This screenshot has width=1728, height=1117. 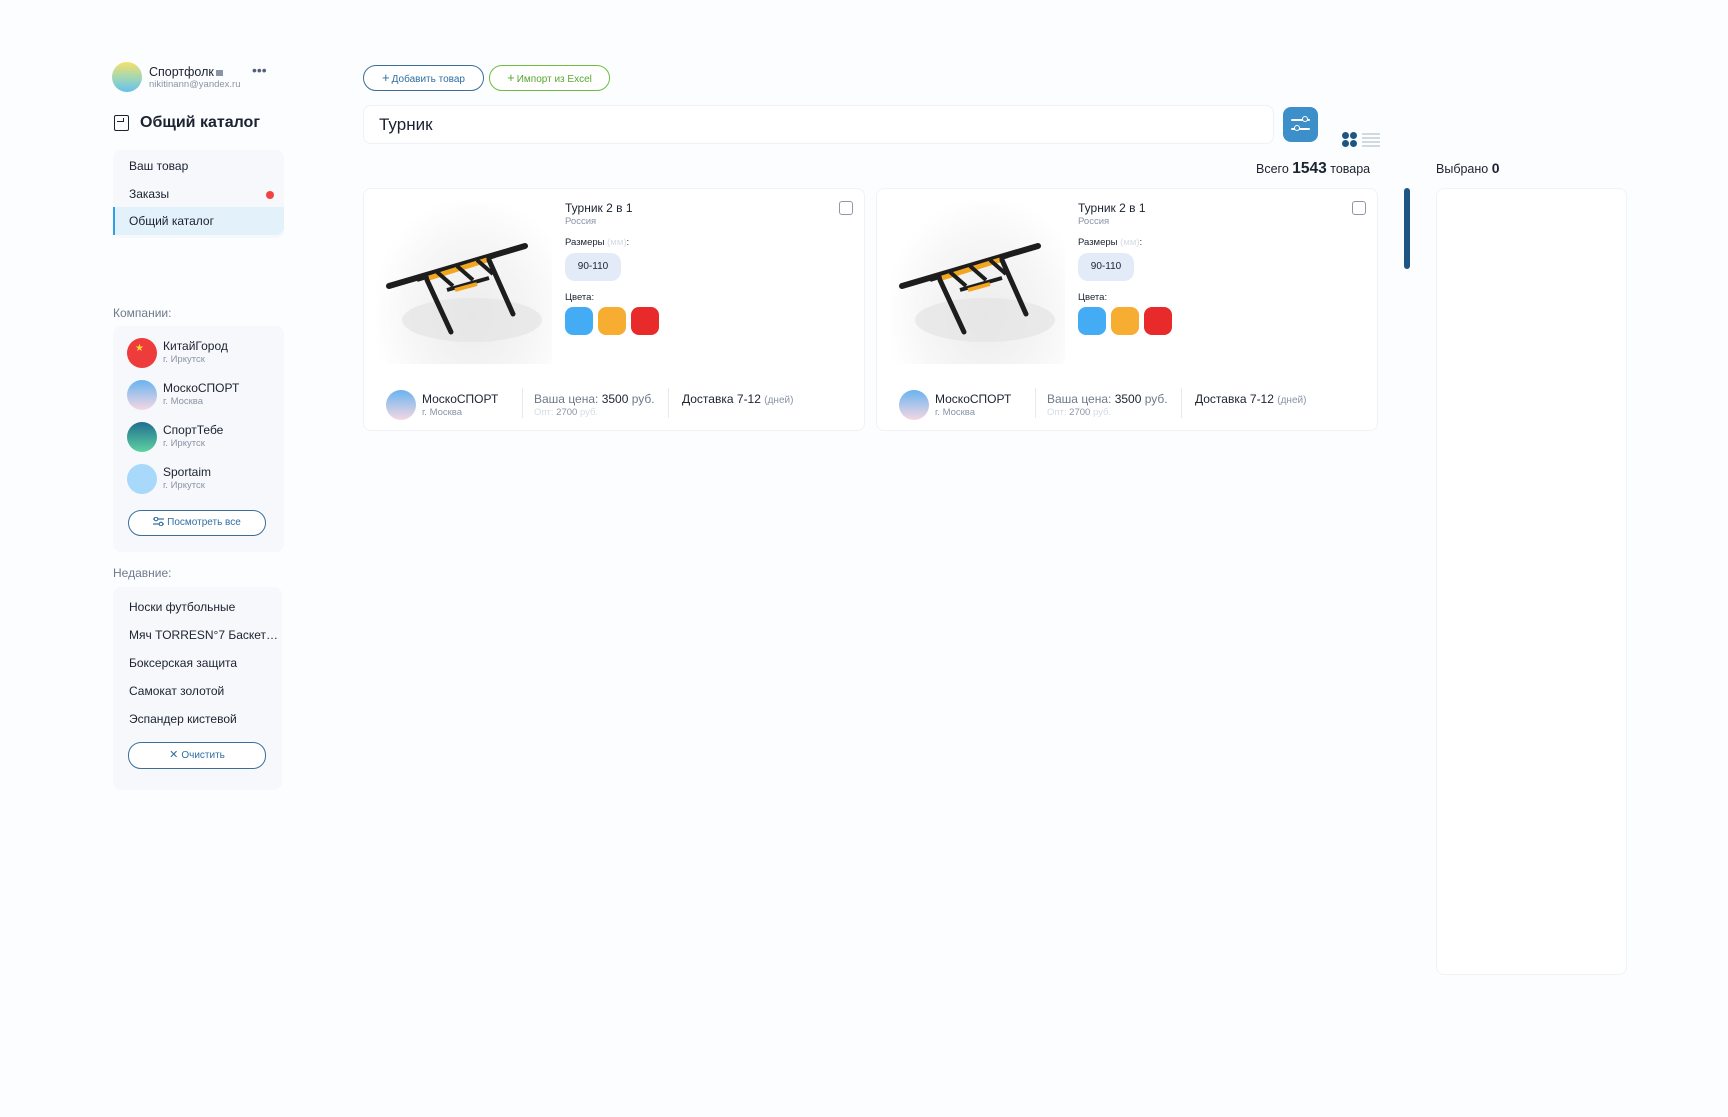 What do you see at coordinates (1407, 228) in the screenshot?
I see `scrollbar` at bounding box center [1407, 228].